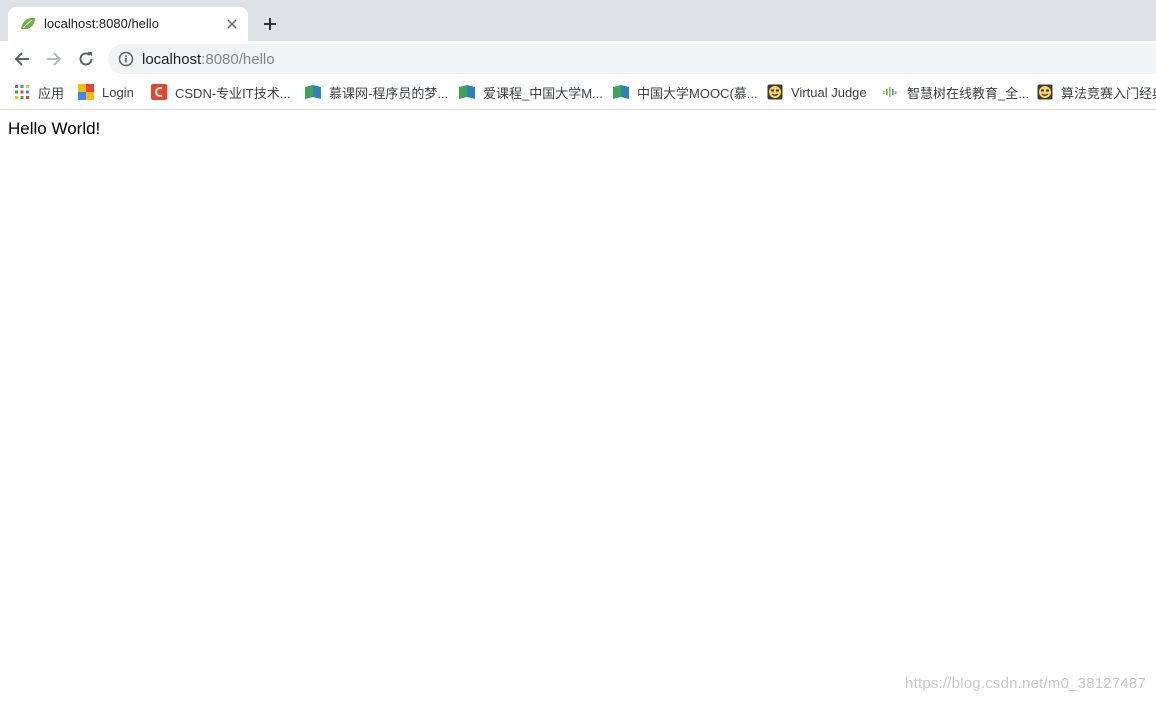 The height and width of the screenshot is (702, 1156). Describe the element at coordinates (54, 128) in the screenshot. I see `page-text: Hello World!` at that location.